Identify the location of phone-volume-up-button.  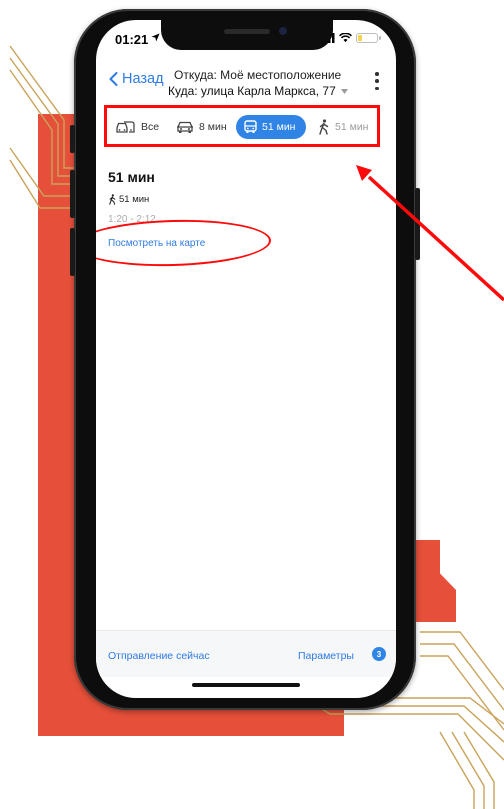
(72, 194).